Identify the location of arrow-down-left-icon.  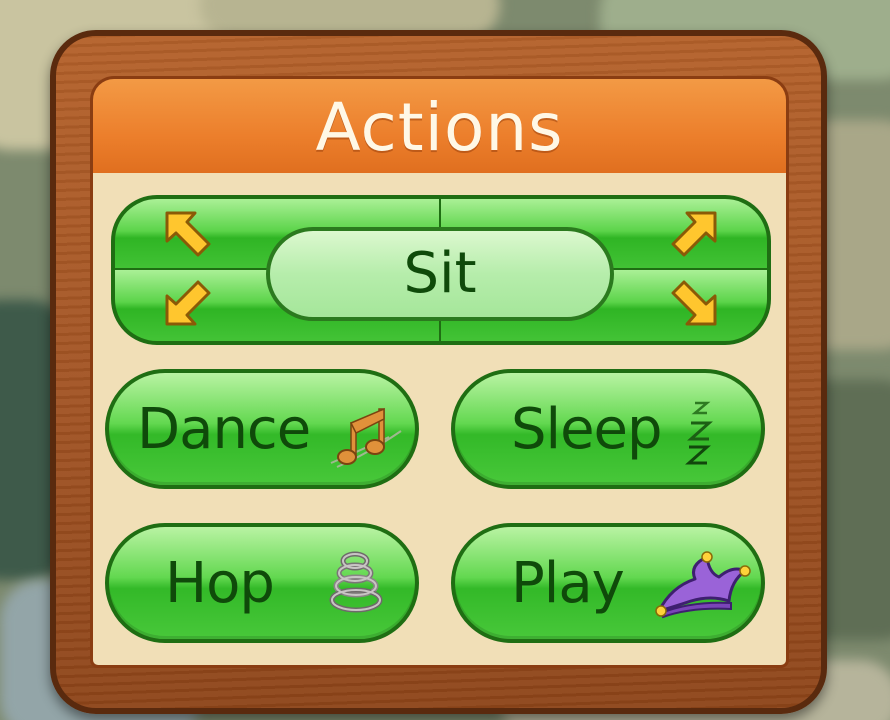
(188, 303).